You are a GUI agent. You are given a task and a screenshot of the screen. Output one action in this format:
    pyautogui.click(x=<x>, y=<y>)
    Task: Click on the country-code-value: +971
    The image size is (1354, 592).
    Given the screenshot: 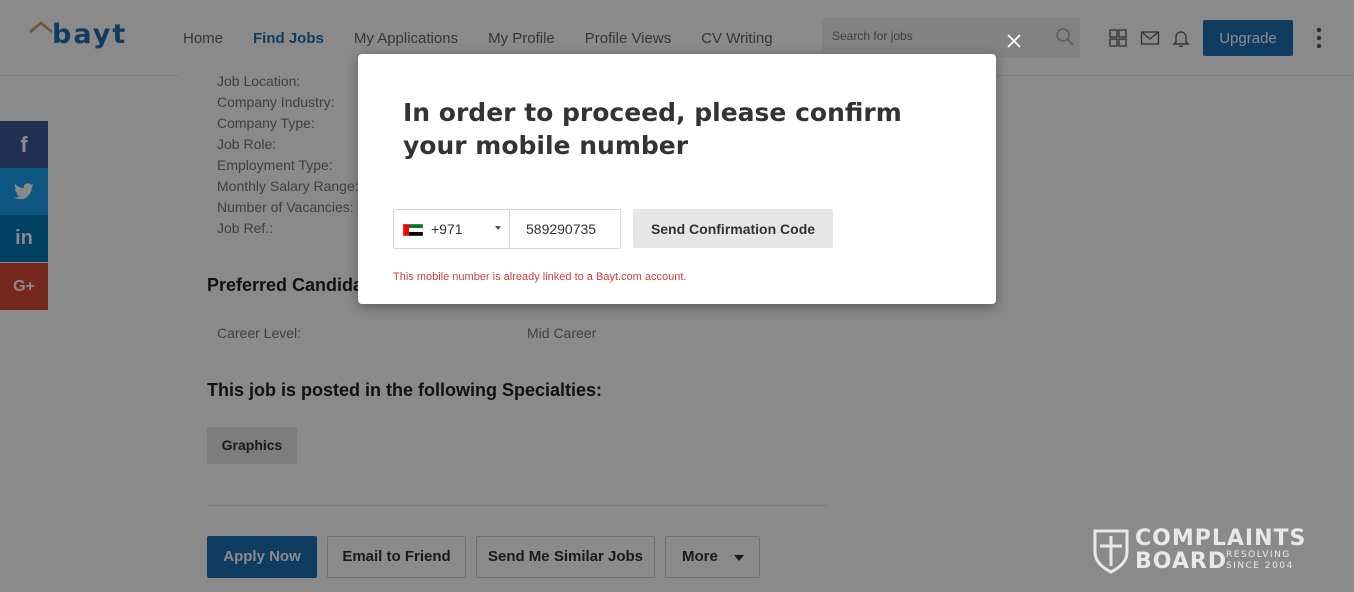 What is the action you would take?
    pyautogui.click(x=447, y=229)
    